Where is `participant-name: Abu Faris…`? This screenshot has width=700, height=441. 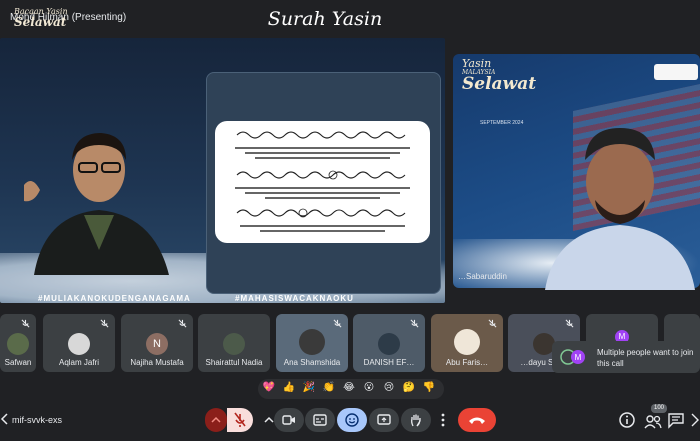
participant-name: Abu Faris… is located at coordinates (467, 362).